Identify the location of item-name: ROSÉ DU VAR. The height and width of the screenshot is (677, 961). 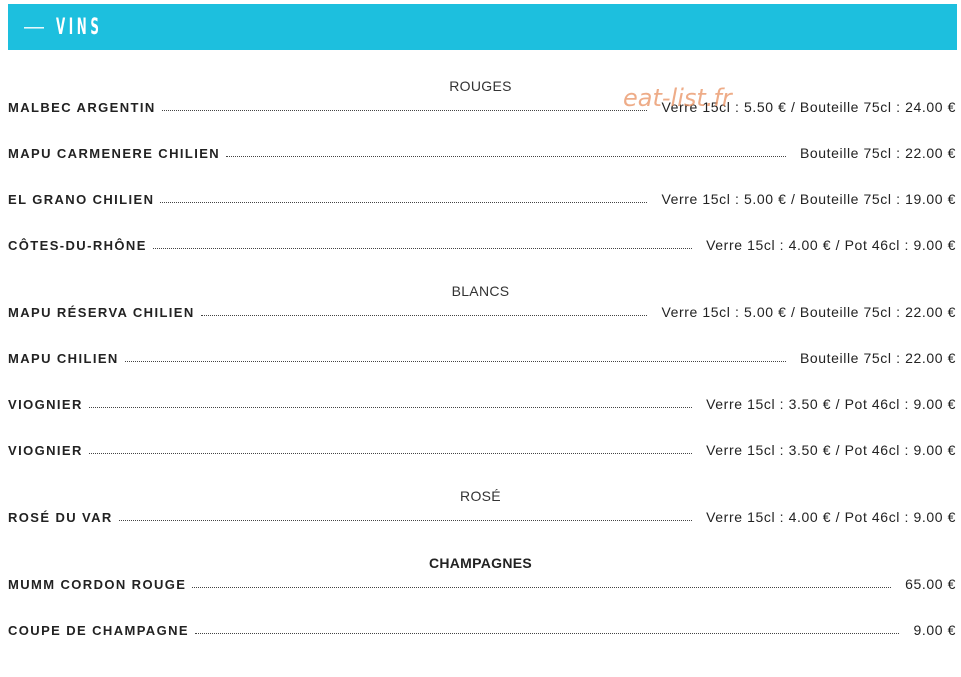
(60, 517).